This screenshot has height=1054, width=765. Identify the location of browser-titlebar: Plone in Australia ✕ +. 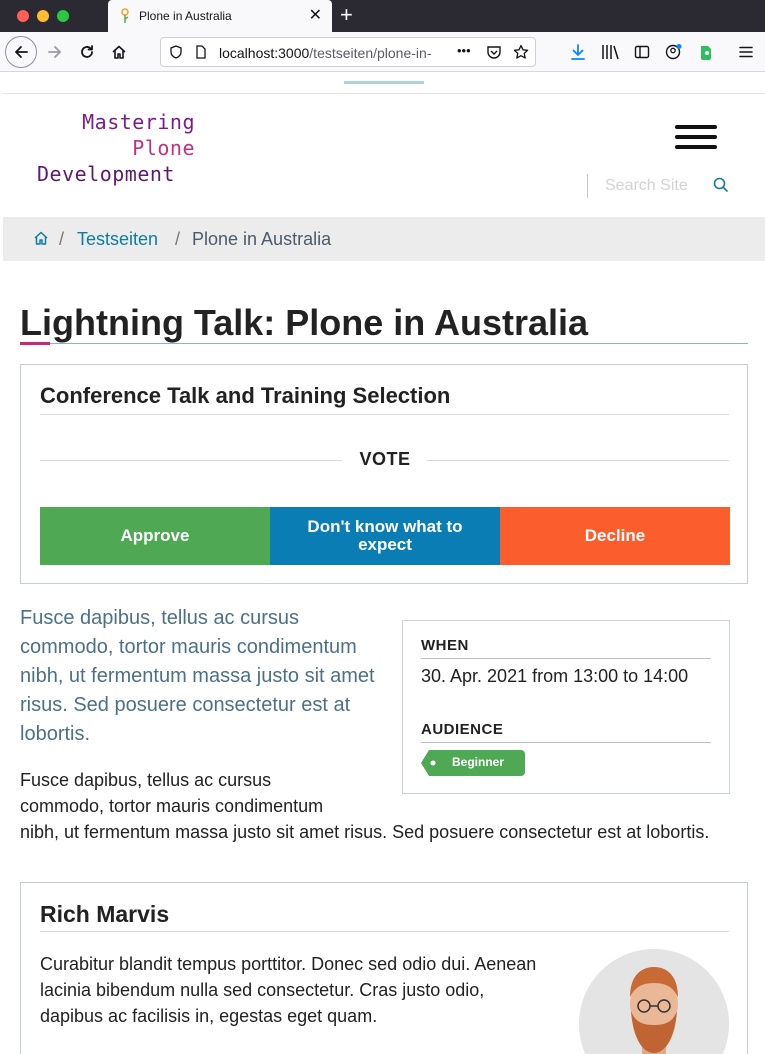
(382, 16).